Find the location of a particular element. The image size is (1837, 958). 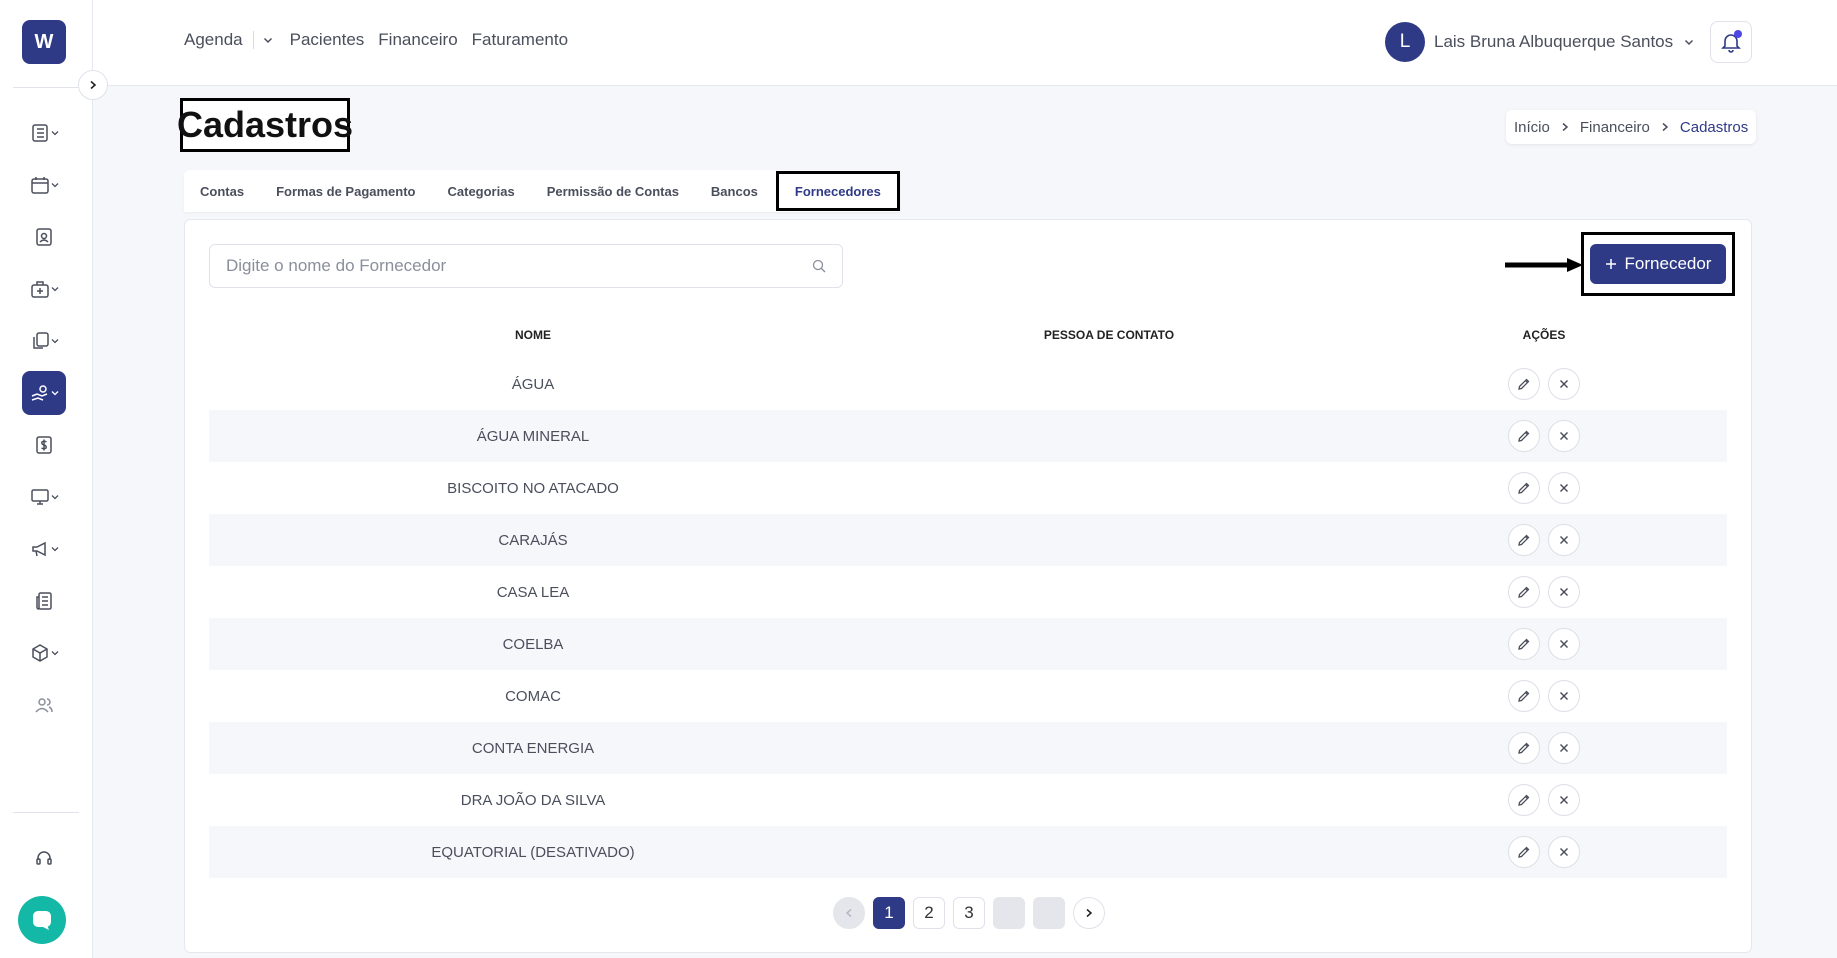

pagination-prev-button is located at coordinates (849, 913).